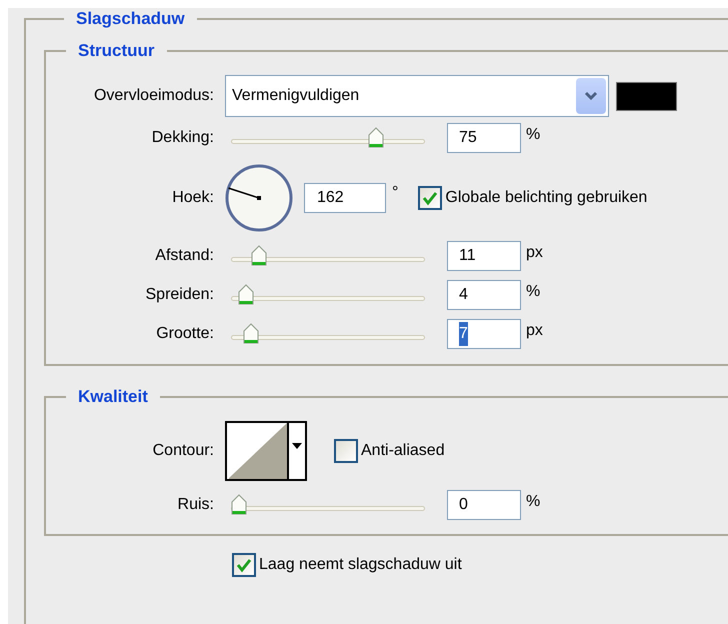  What do you see at coordinates (395, 193) in the screenshot?
I see `unit-label: °` at bounding box center [395, 193].